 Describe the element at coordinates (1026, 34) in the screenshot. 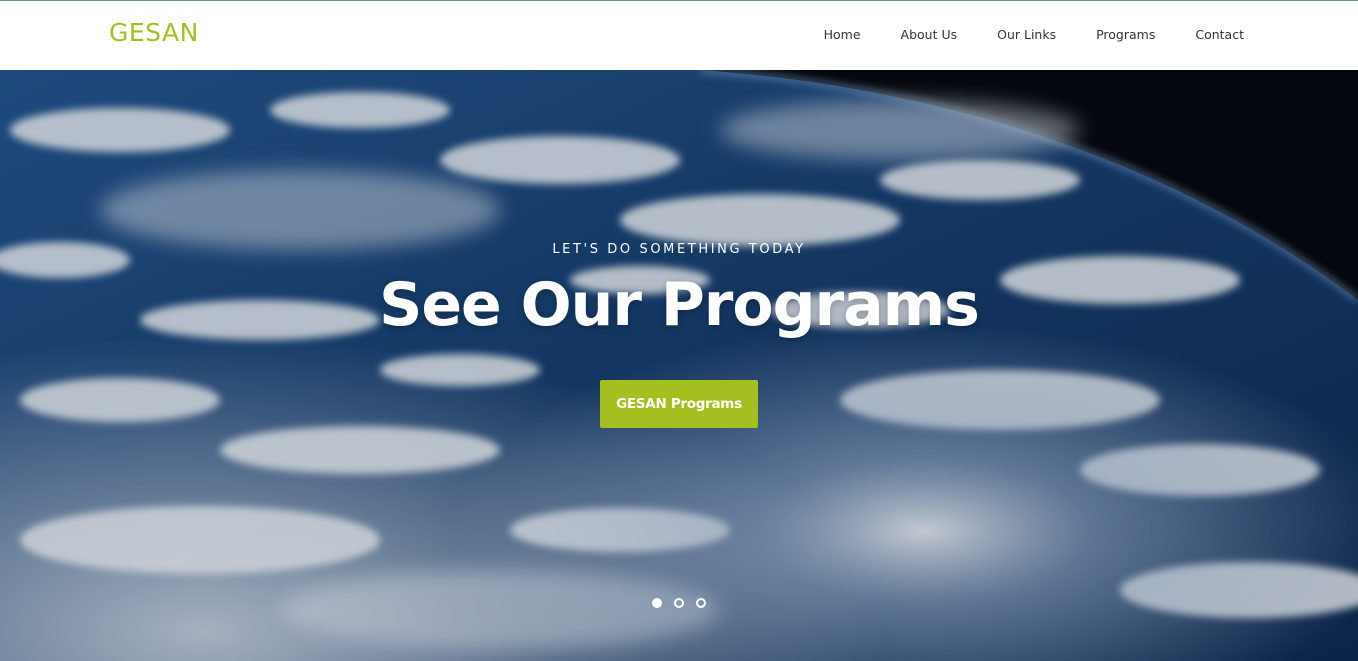

I see `nav-our-links: Our Links` at that location.